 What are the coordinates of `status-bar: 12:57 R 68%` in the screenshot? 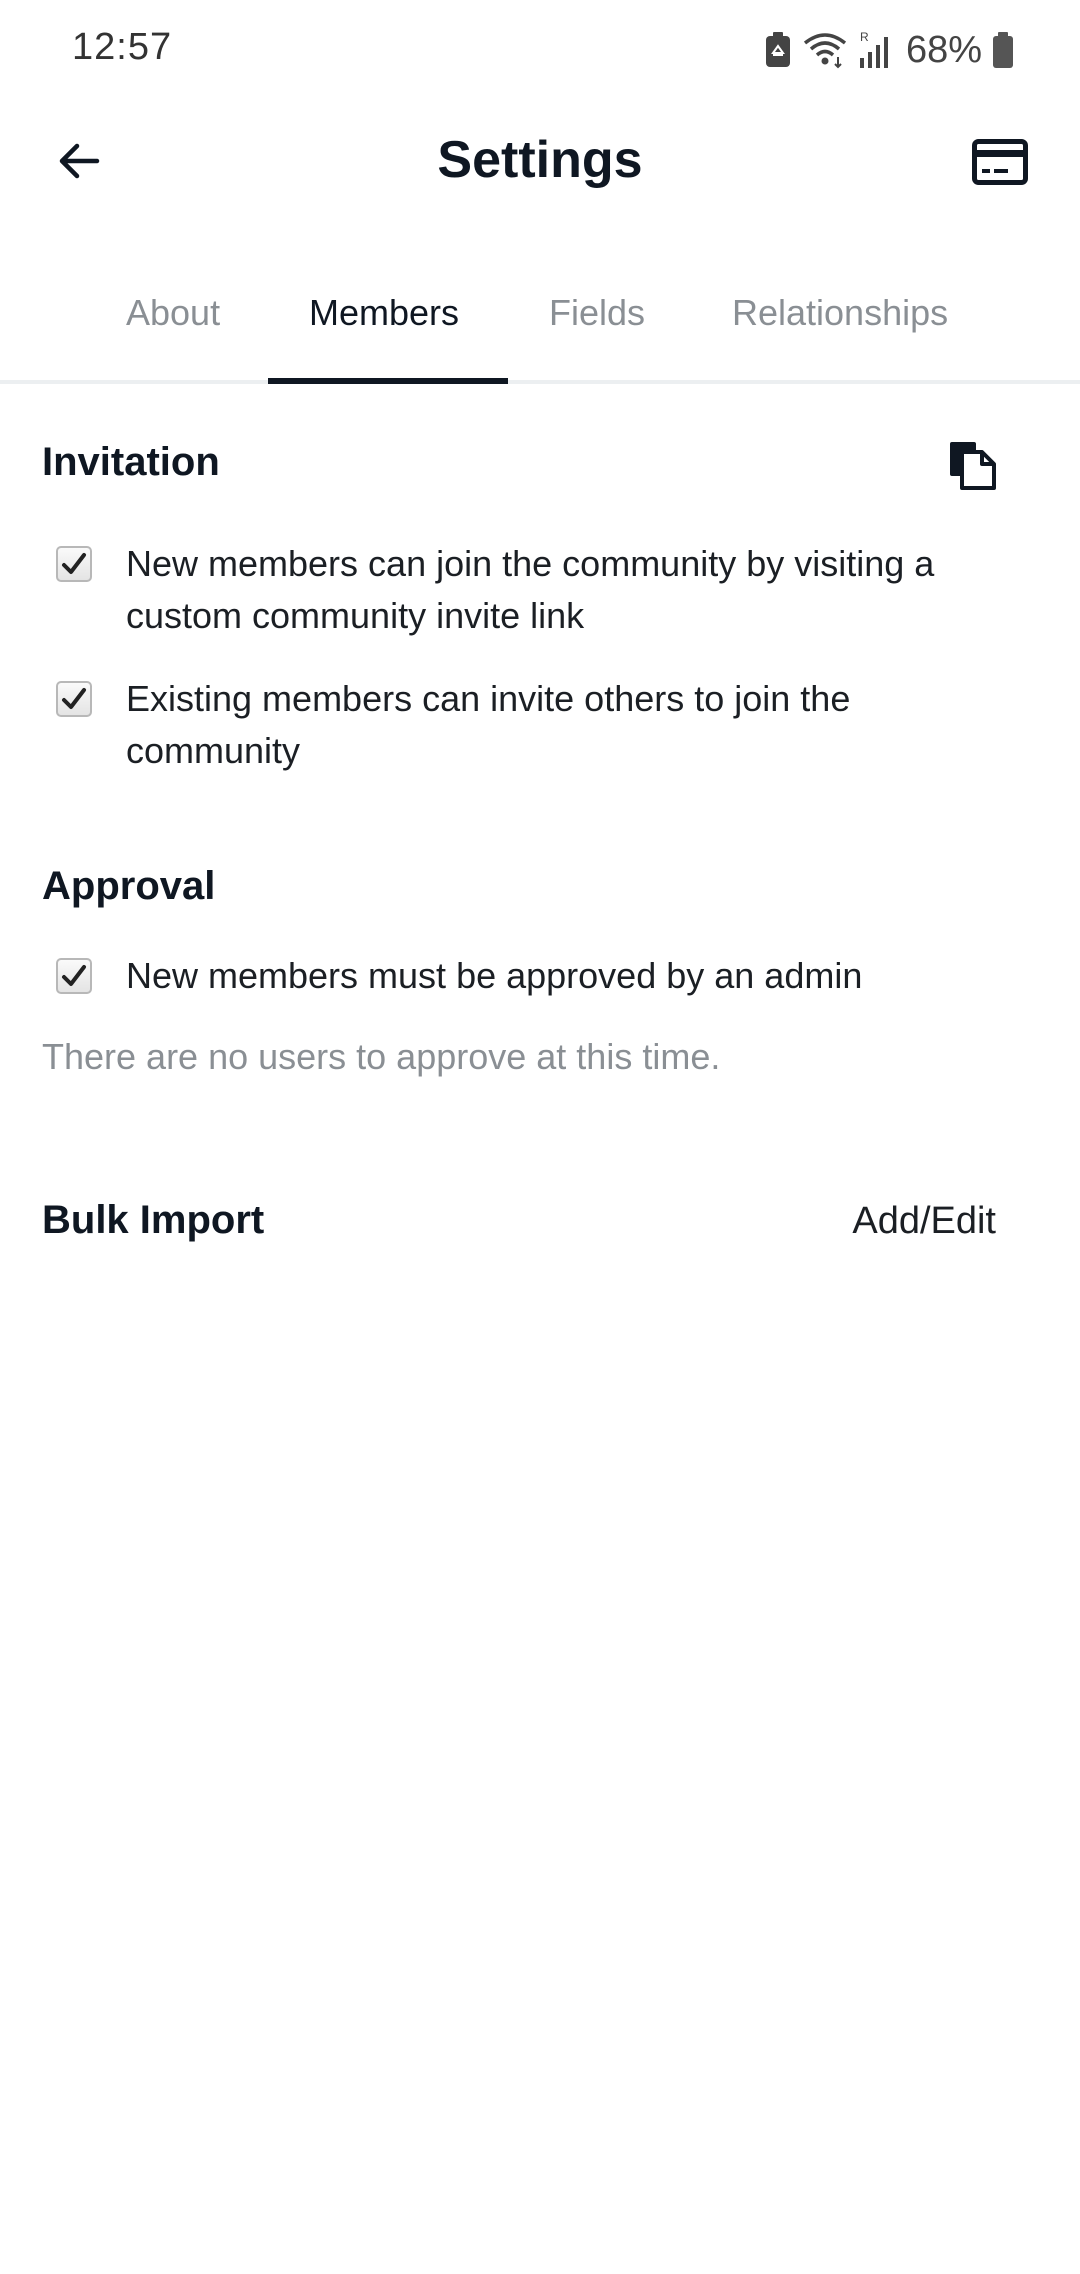 It's located at (540, 50).